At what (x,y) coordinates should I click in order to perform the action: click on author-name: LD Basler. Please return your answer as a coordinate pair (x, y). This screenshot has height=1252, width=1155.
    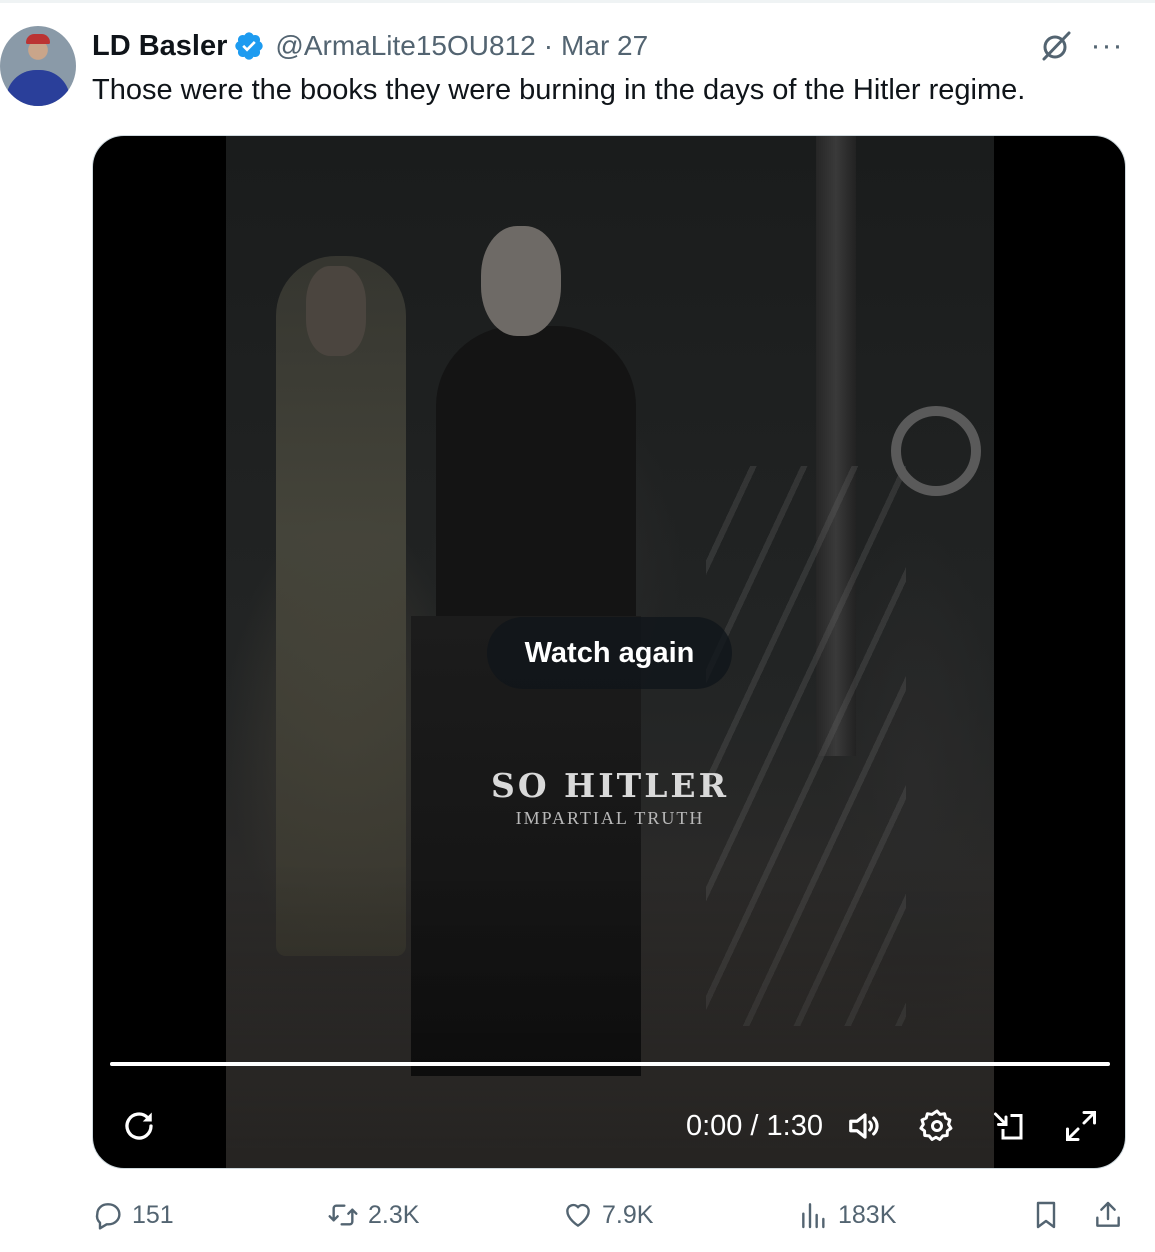
    Looking at the image, I should click on (159, 46).